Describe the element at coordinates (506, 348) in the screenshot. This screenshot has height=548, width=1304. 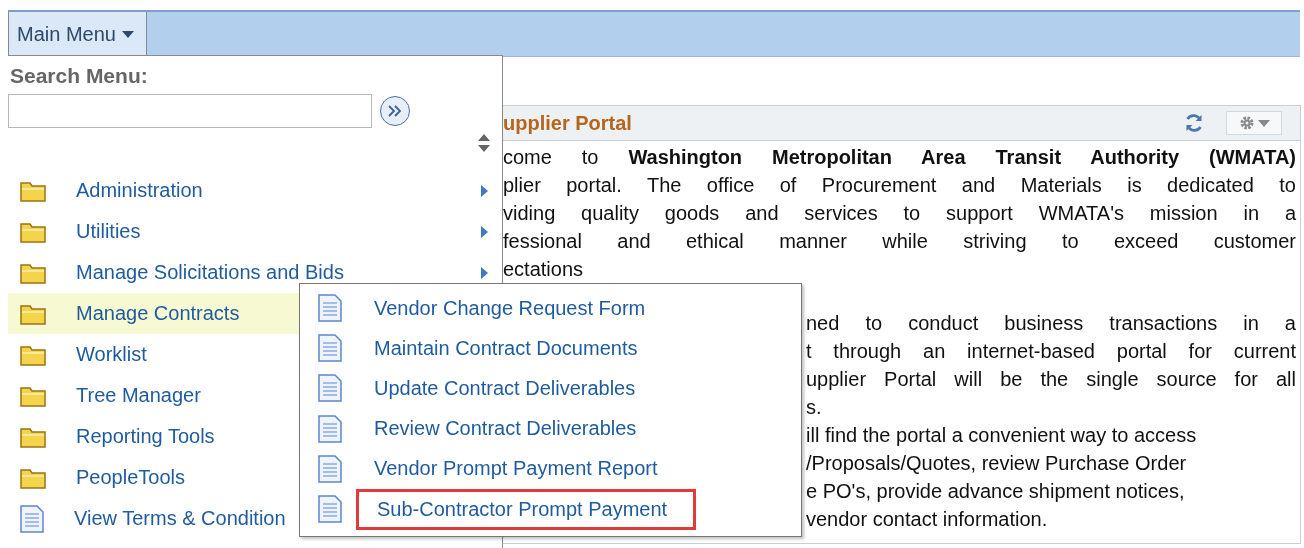
I see `submenu-item: Maintain Contract Documents` at that location.